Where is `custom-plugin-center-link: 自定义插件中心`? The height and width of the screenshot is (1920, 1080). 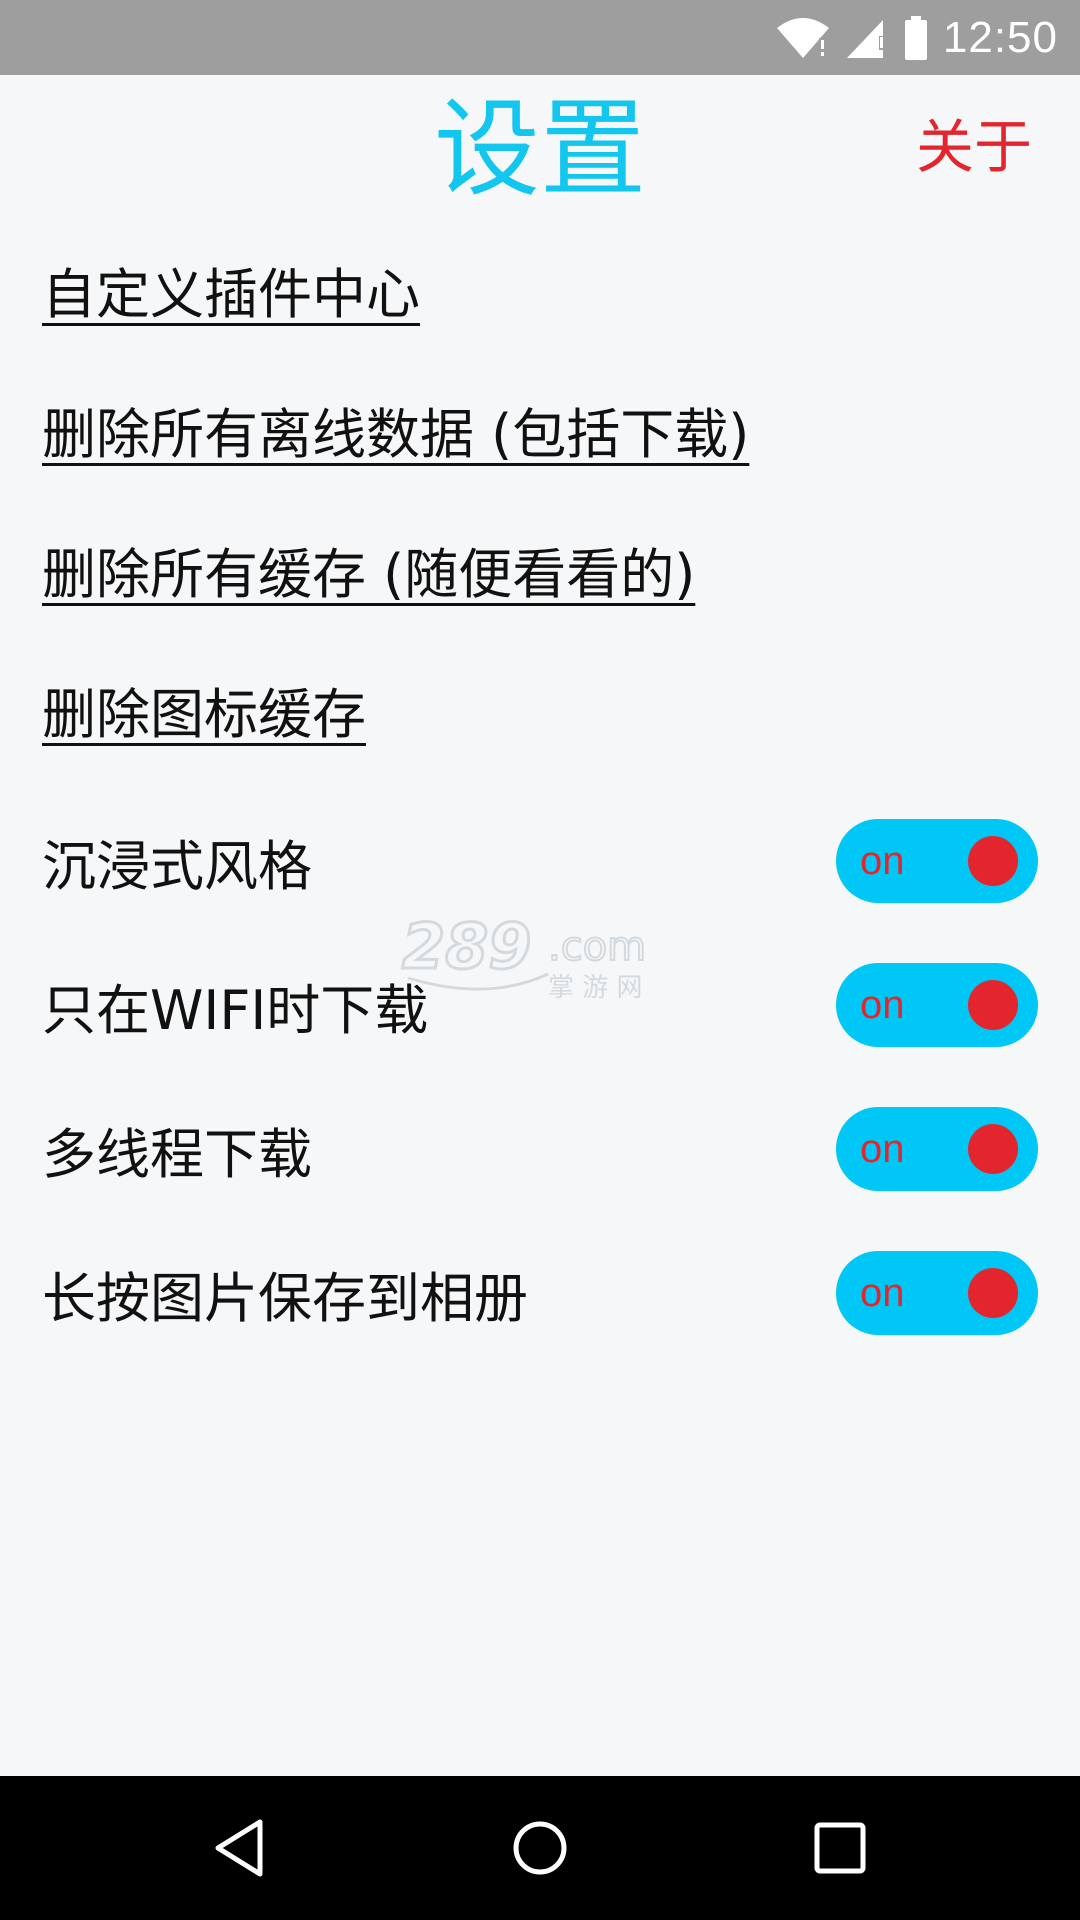
custom-plugin-center-link: 自定义插件中心 is located at coordinates (542, 295).